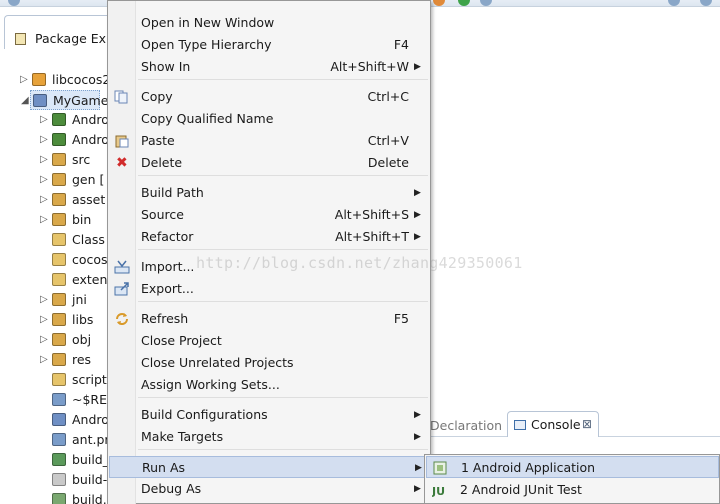 The height and width of the screenshot is (504, 720). I want to click on menu-item-debug-as: Debug As ▶, so click(269, 489).